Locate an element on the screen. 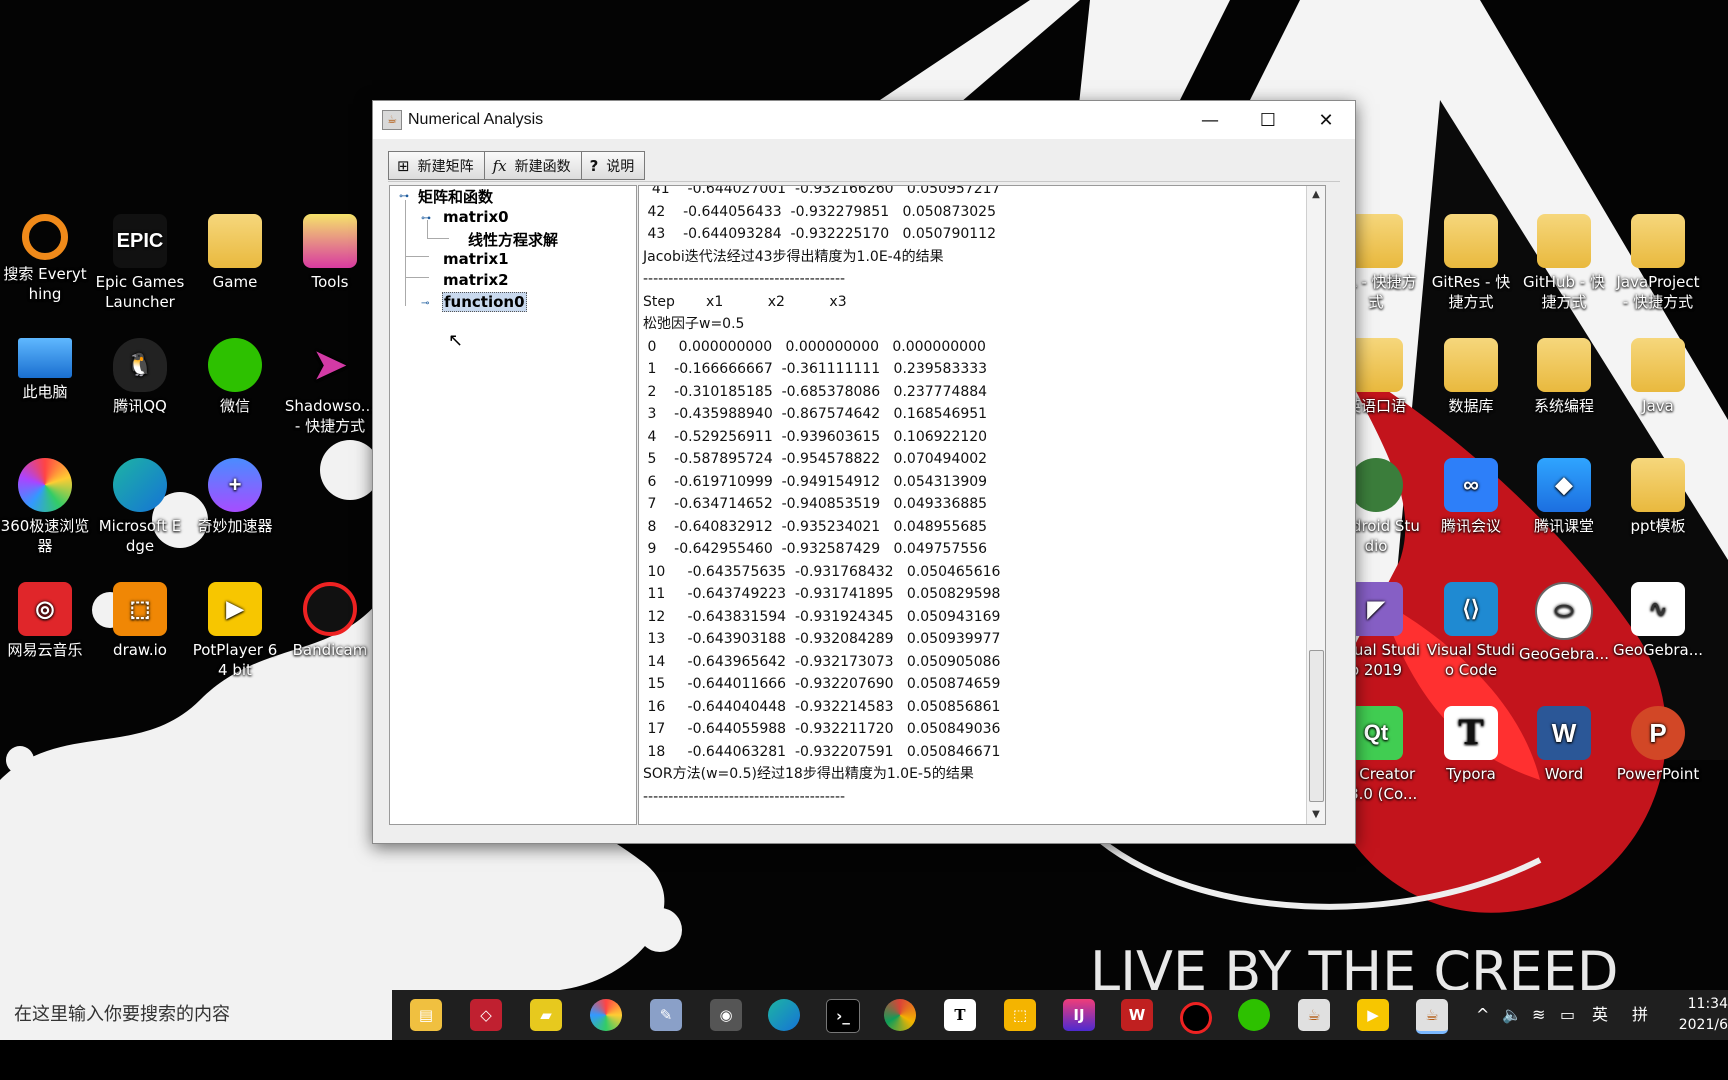  desktop-icon-typora: T Typora is located at coordinates (1471, 745).